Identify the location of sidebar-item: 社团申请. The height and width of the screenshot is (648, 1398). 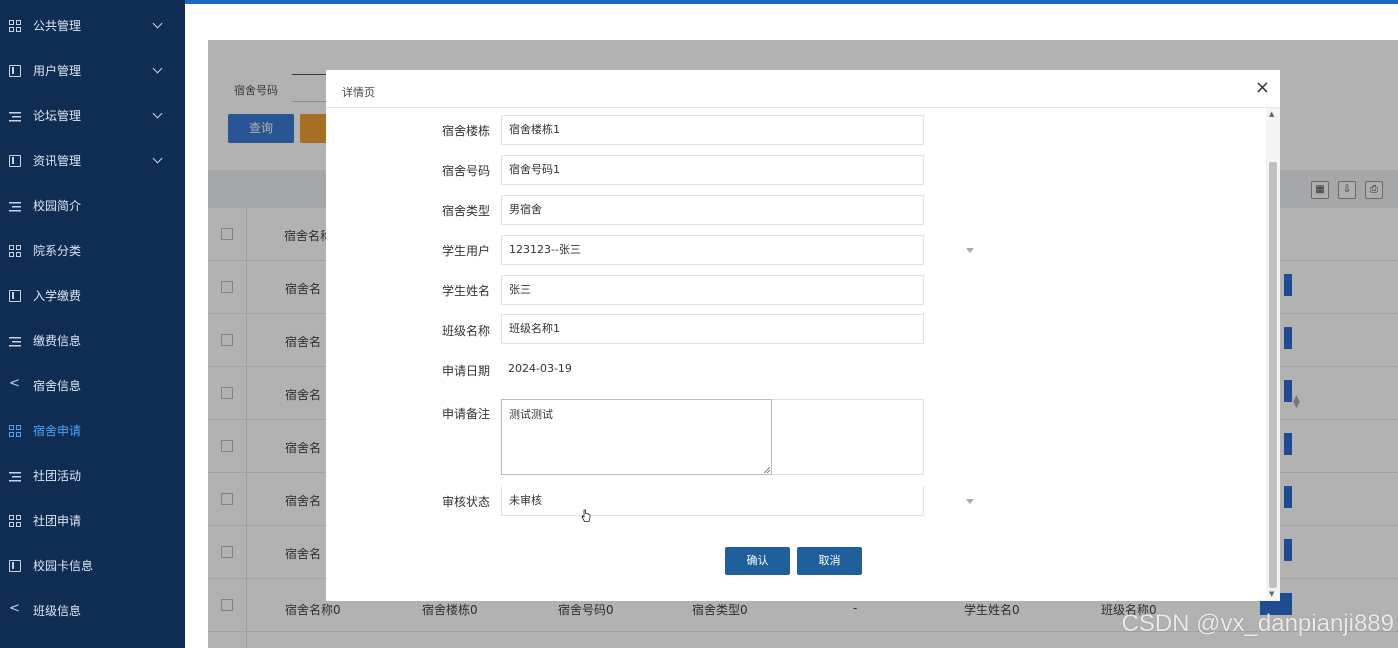
(92, 520).